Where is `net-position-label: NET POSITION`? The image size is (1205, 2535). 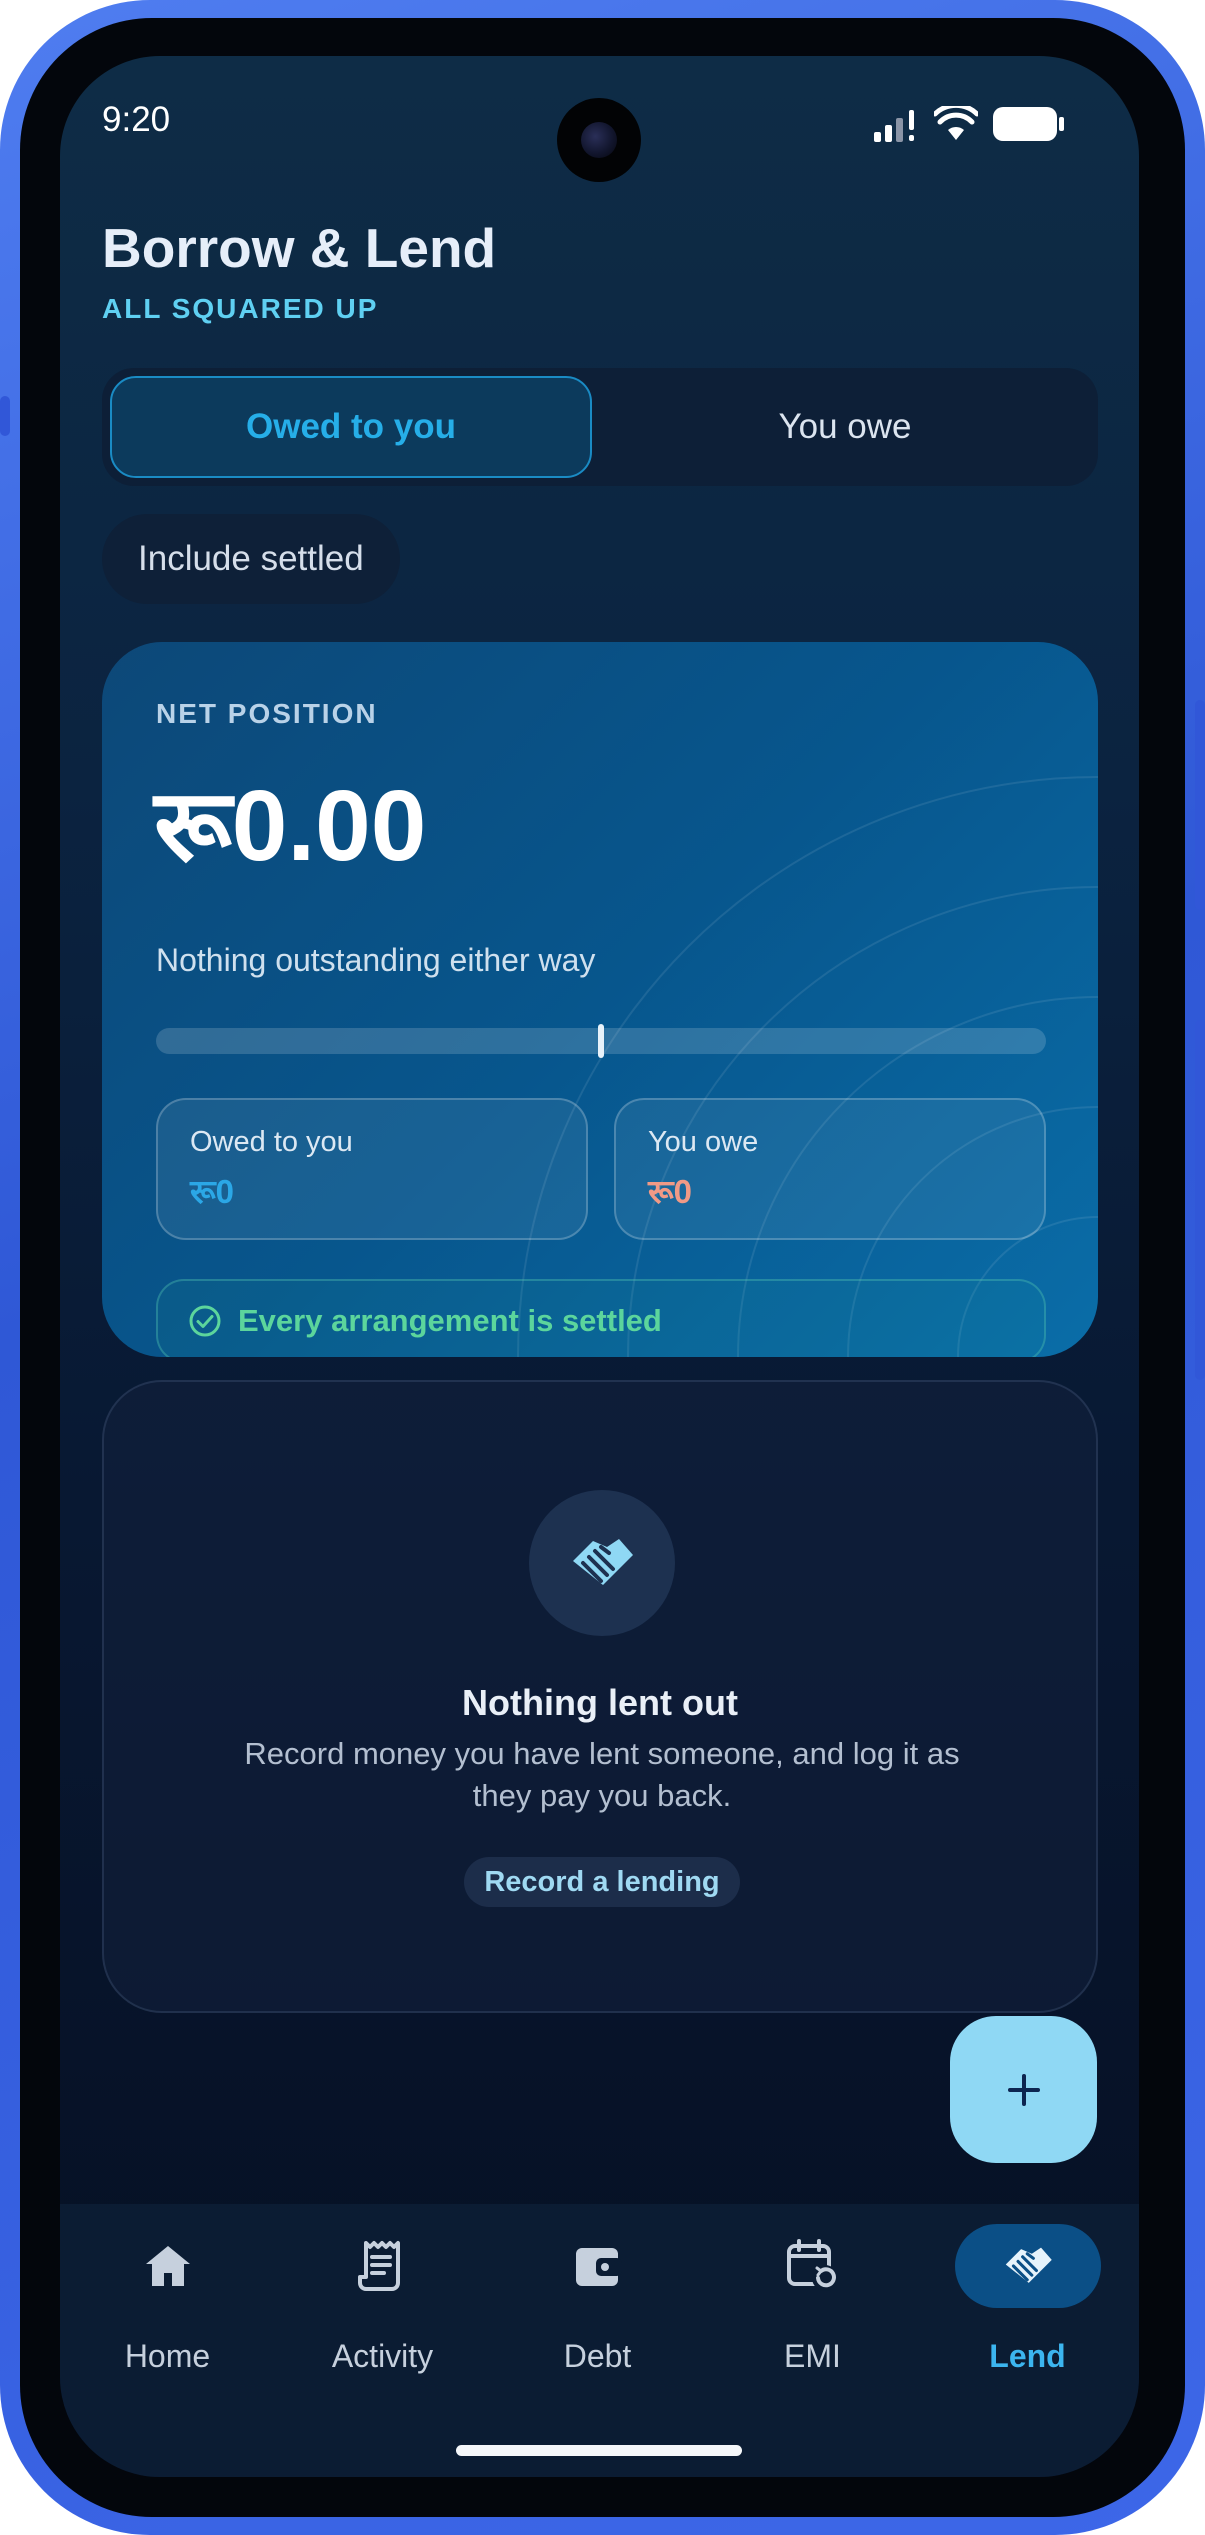 net-position-label: NET POSITION is located at coordinates (267, 713).